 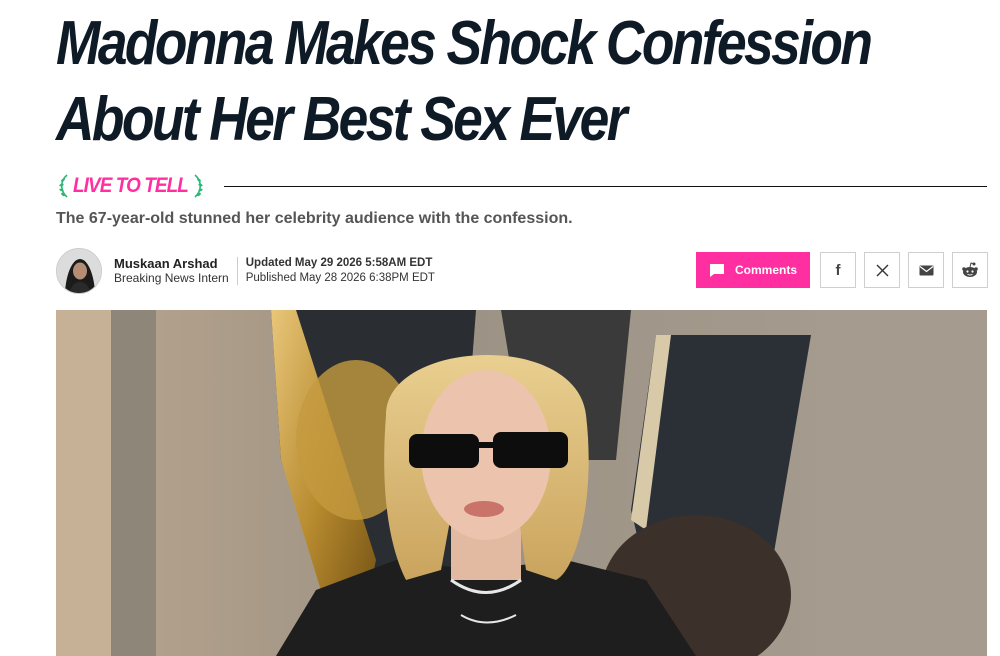 I want to click on reddit-icon, so click(x=970, y=269).